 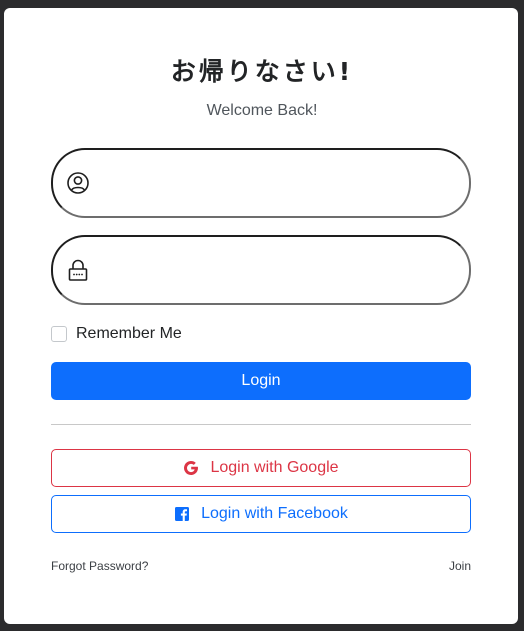 I want to click on facebook-login-button: Login with Facebook, so click(x=261, y=514).